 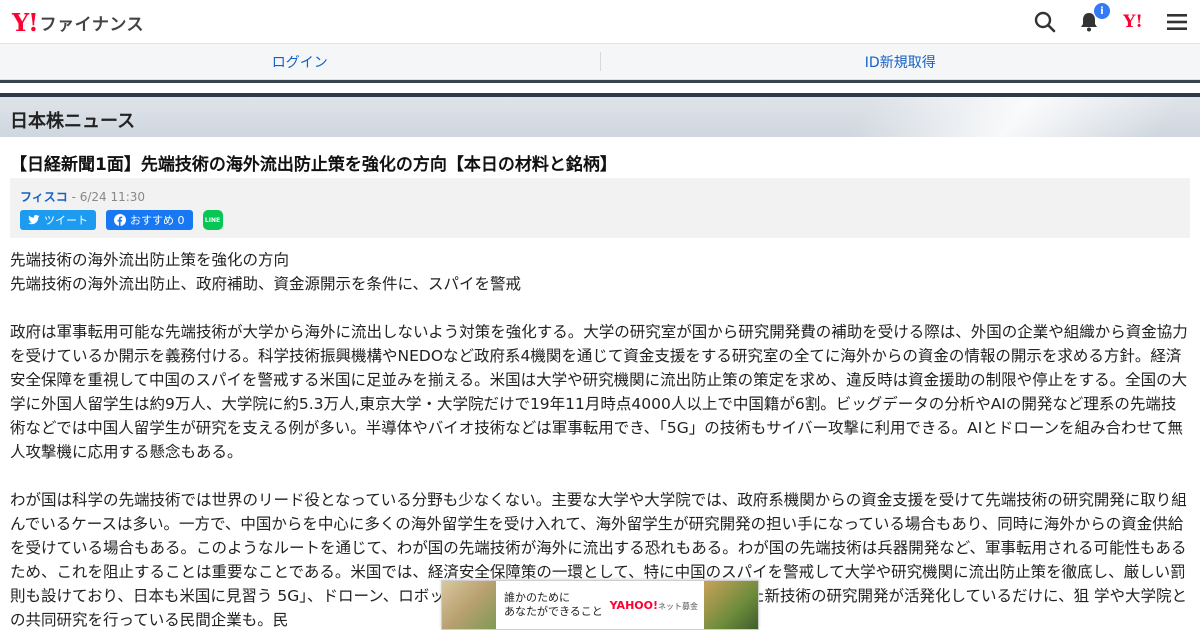 What do you see at coordinates (600, 115) in the screenshot?
I see `section-header: 日本株ニュース` at bounding box center [600, 115].